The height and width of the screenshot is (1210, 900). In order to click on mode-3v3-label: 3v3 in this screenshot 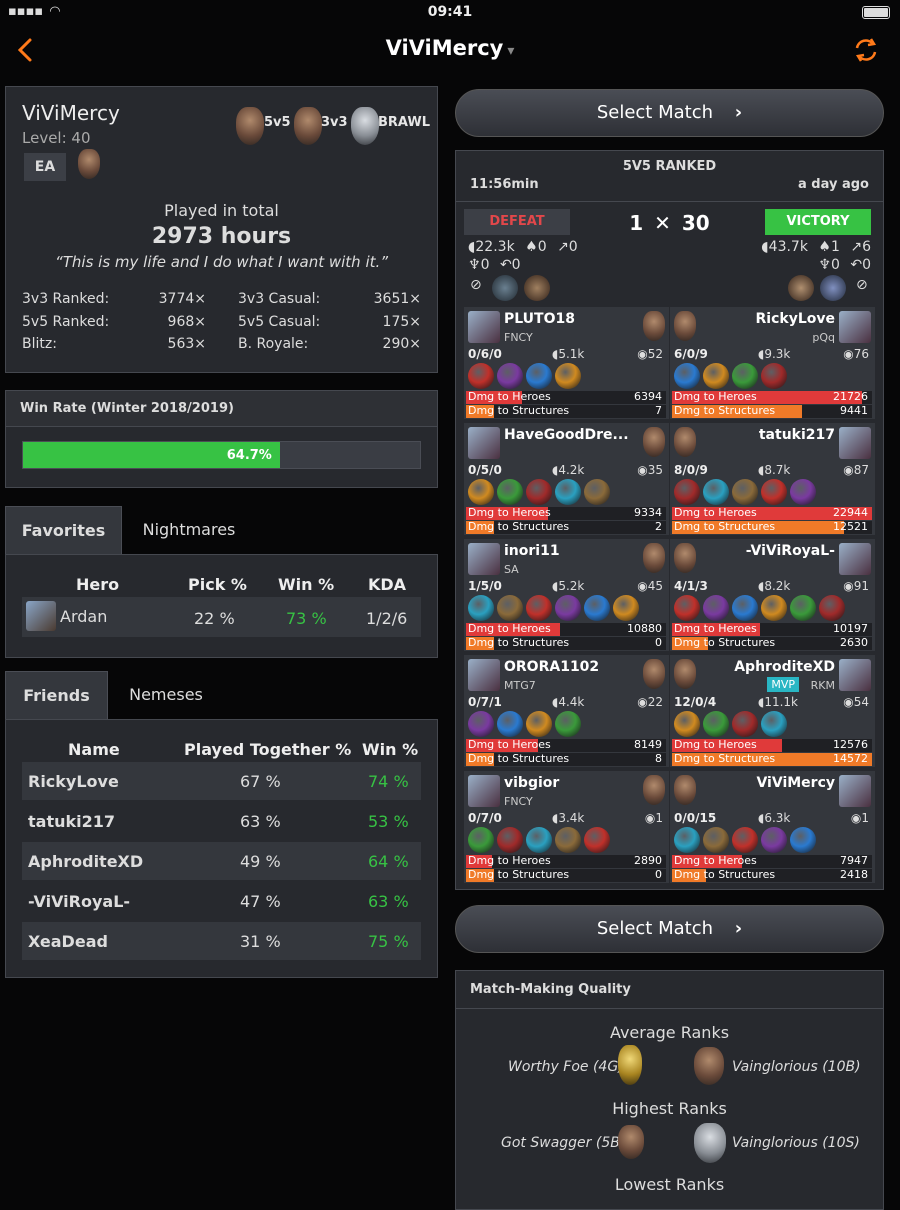, I will do `click(334, 122)`.